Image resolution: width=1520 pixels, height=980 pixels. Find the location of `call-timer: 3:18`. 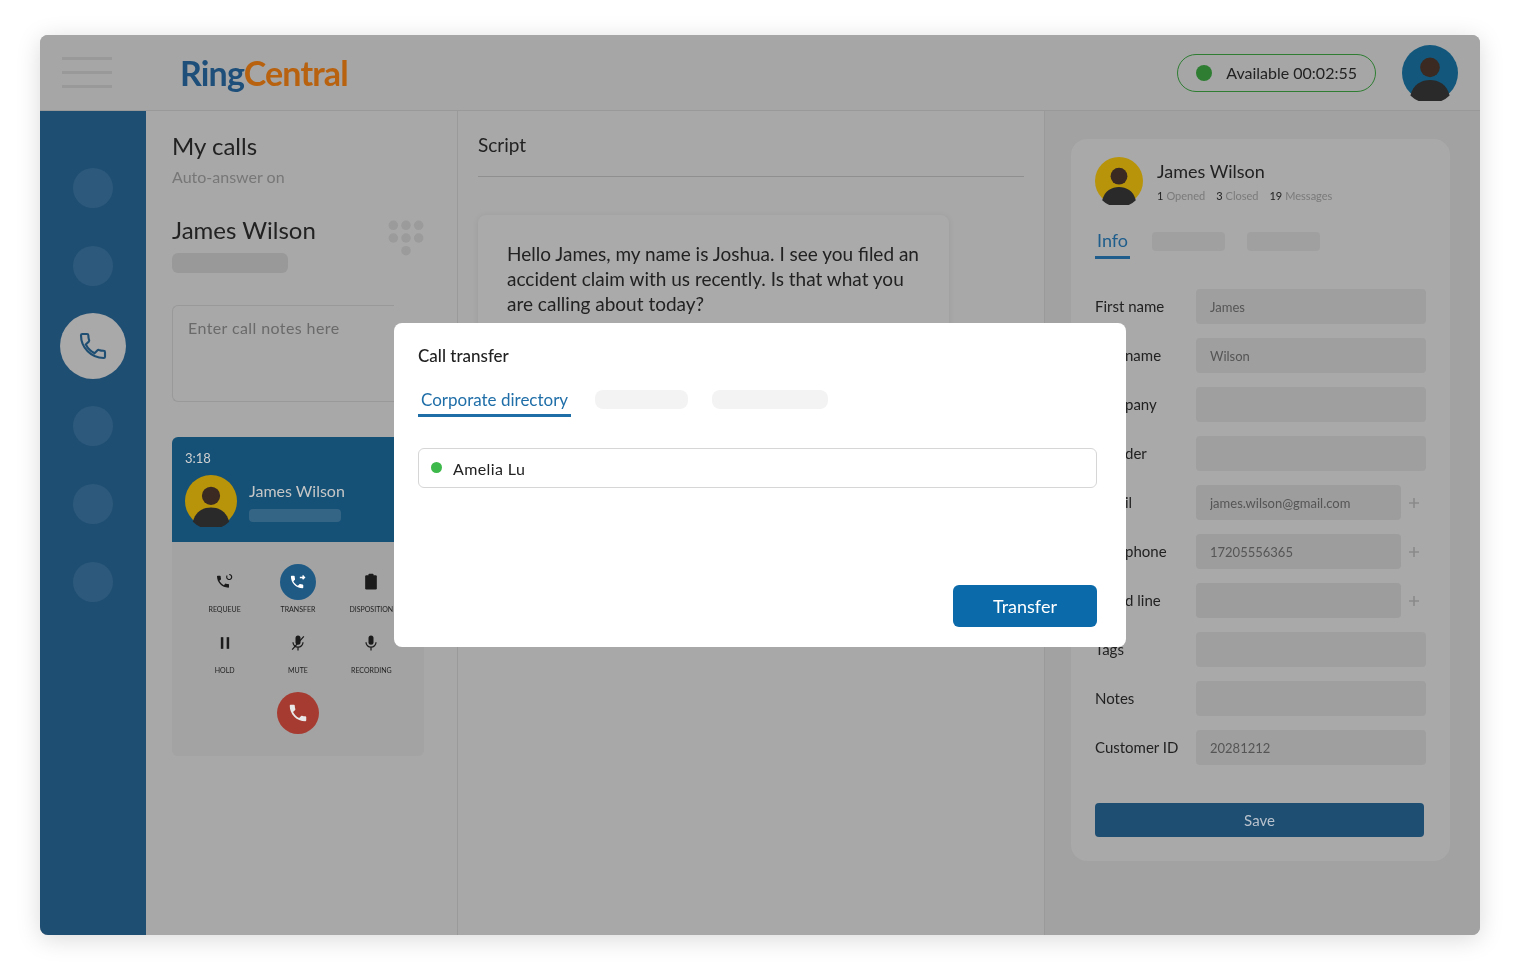

call-timer: 3:18 is located at coordinates (198, 458).